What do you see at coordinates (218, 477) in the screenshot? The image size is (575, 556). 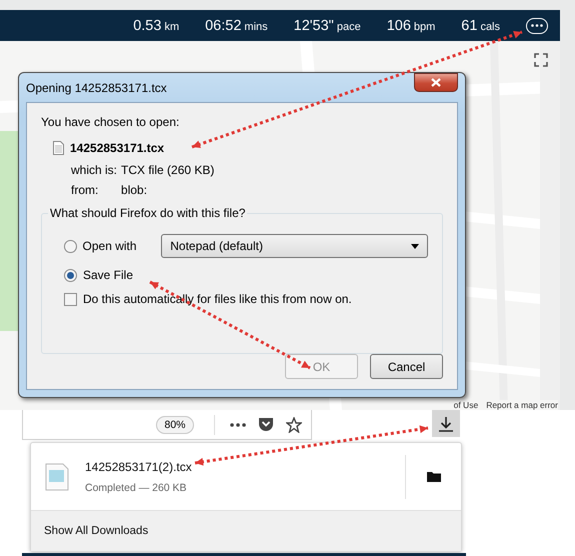 I see `download-item: 14252853171(2).tcx Completed — 260 KB` at bounding box center [218, 477].